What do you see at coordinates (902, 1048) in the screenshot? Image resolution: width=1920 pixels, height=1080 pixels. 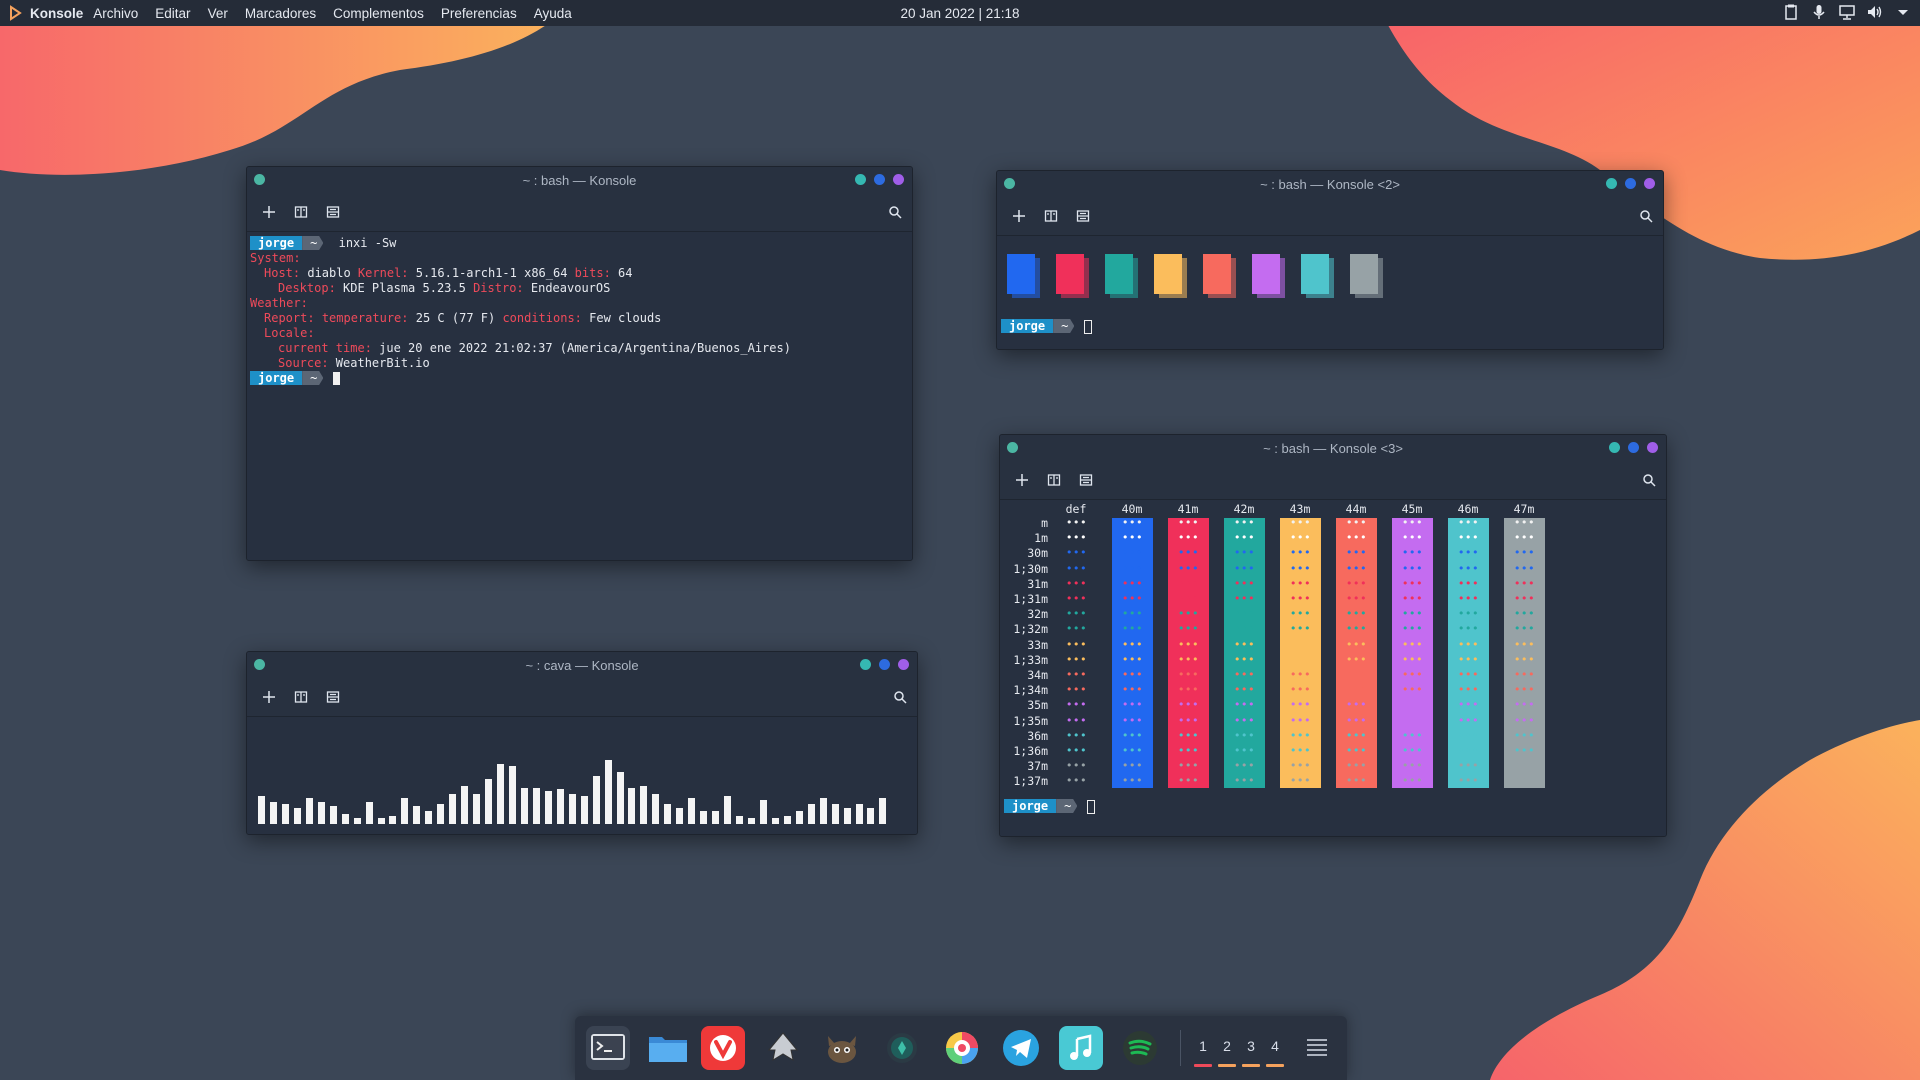 I see `dock-keepassxc` at bounding box center [902, 1048].